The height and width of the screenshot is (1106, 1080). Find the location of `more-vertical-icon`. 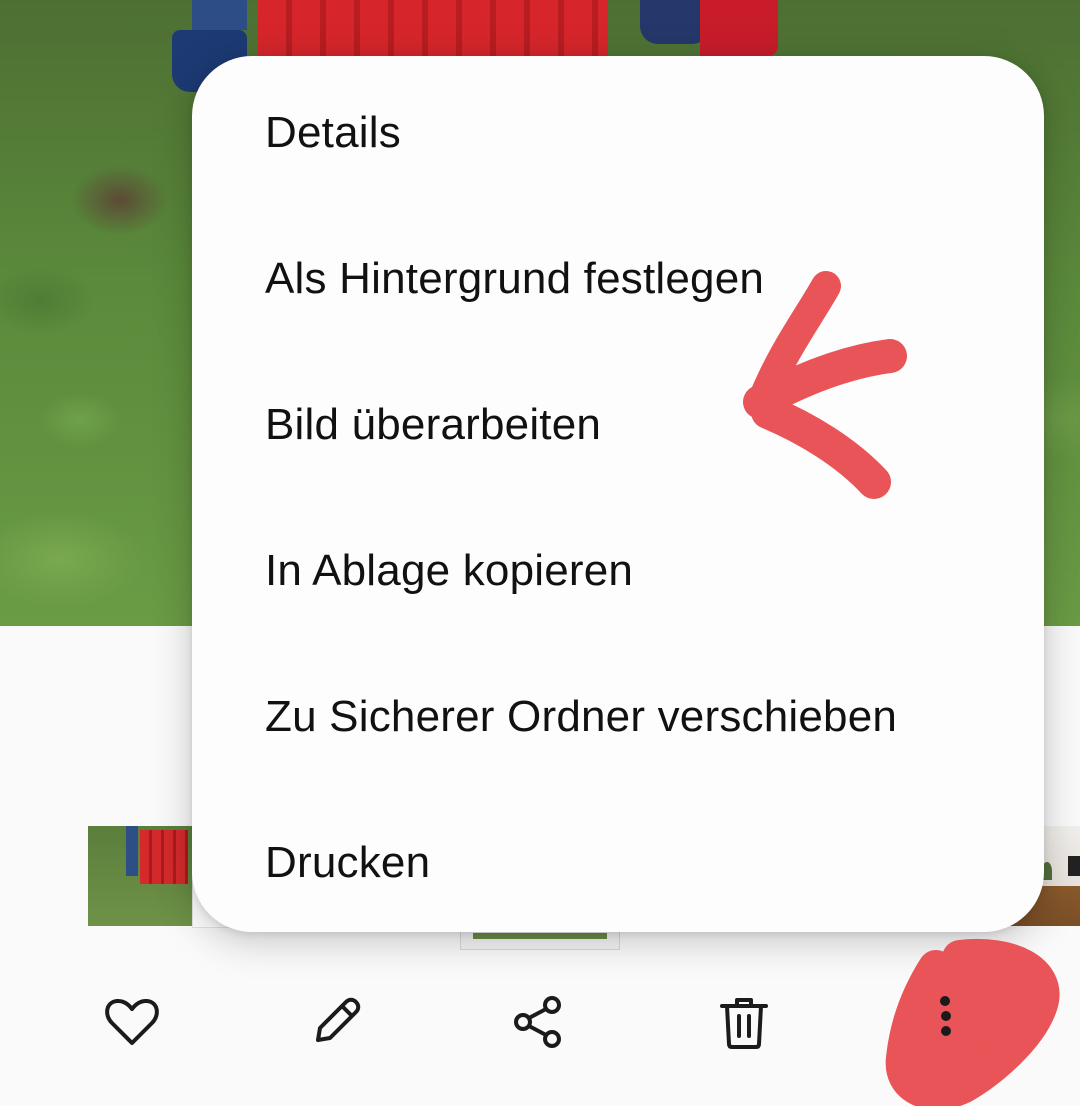

more-vertical-icon is located at coordinates (948, 1022).